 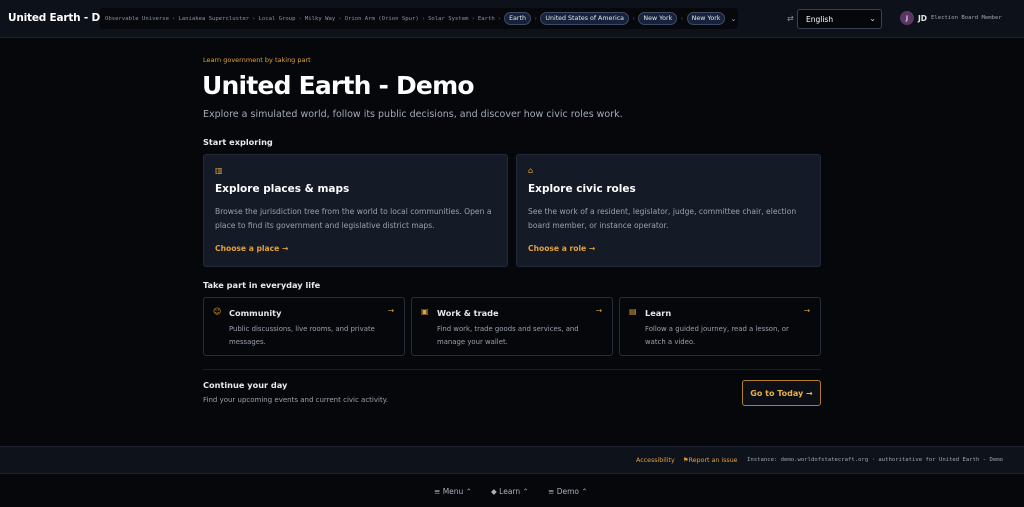 I want to click on language-select: English ⌄, so click(x=839, y=19).